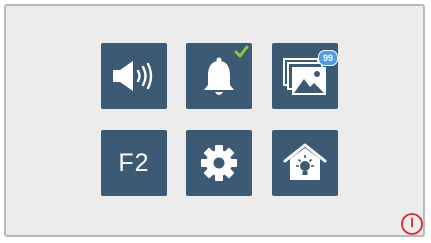 Image resolution: width=431 pixels, height=243 pixels. I want to click on home-light-button, so click(305, 163).